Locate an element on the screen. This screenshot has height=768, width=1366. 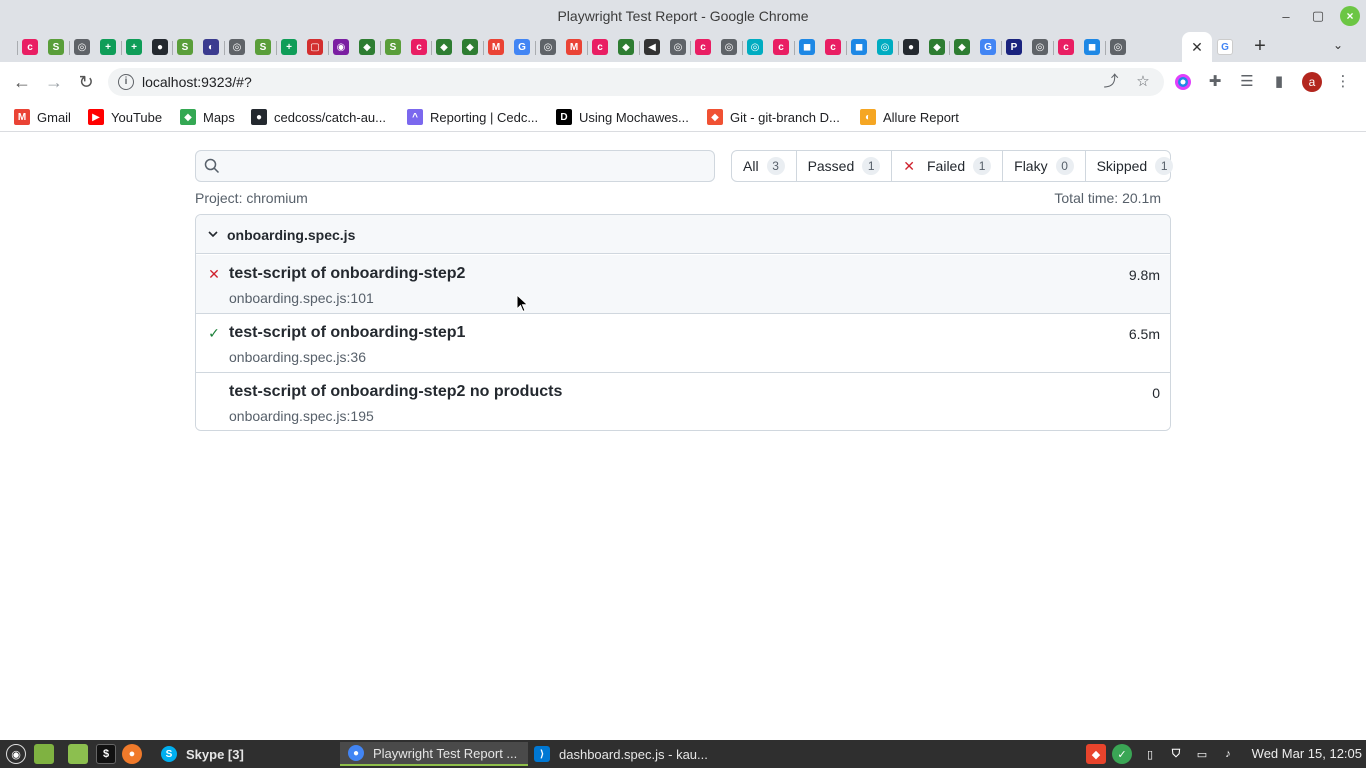
bookmark-item: ◆ Maps is located at coordinates (207, 117).